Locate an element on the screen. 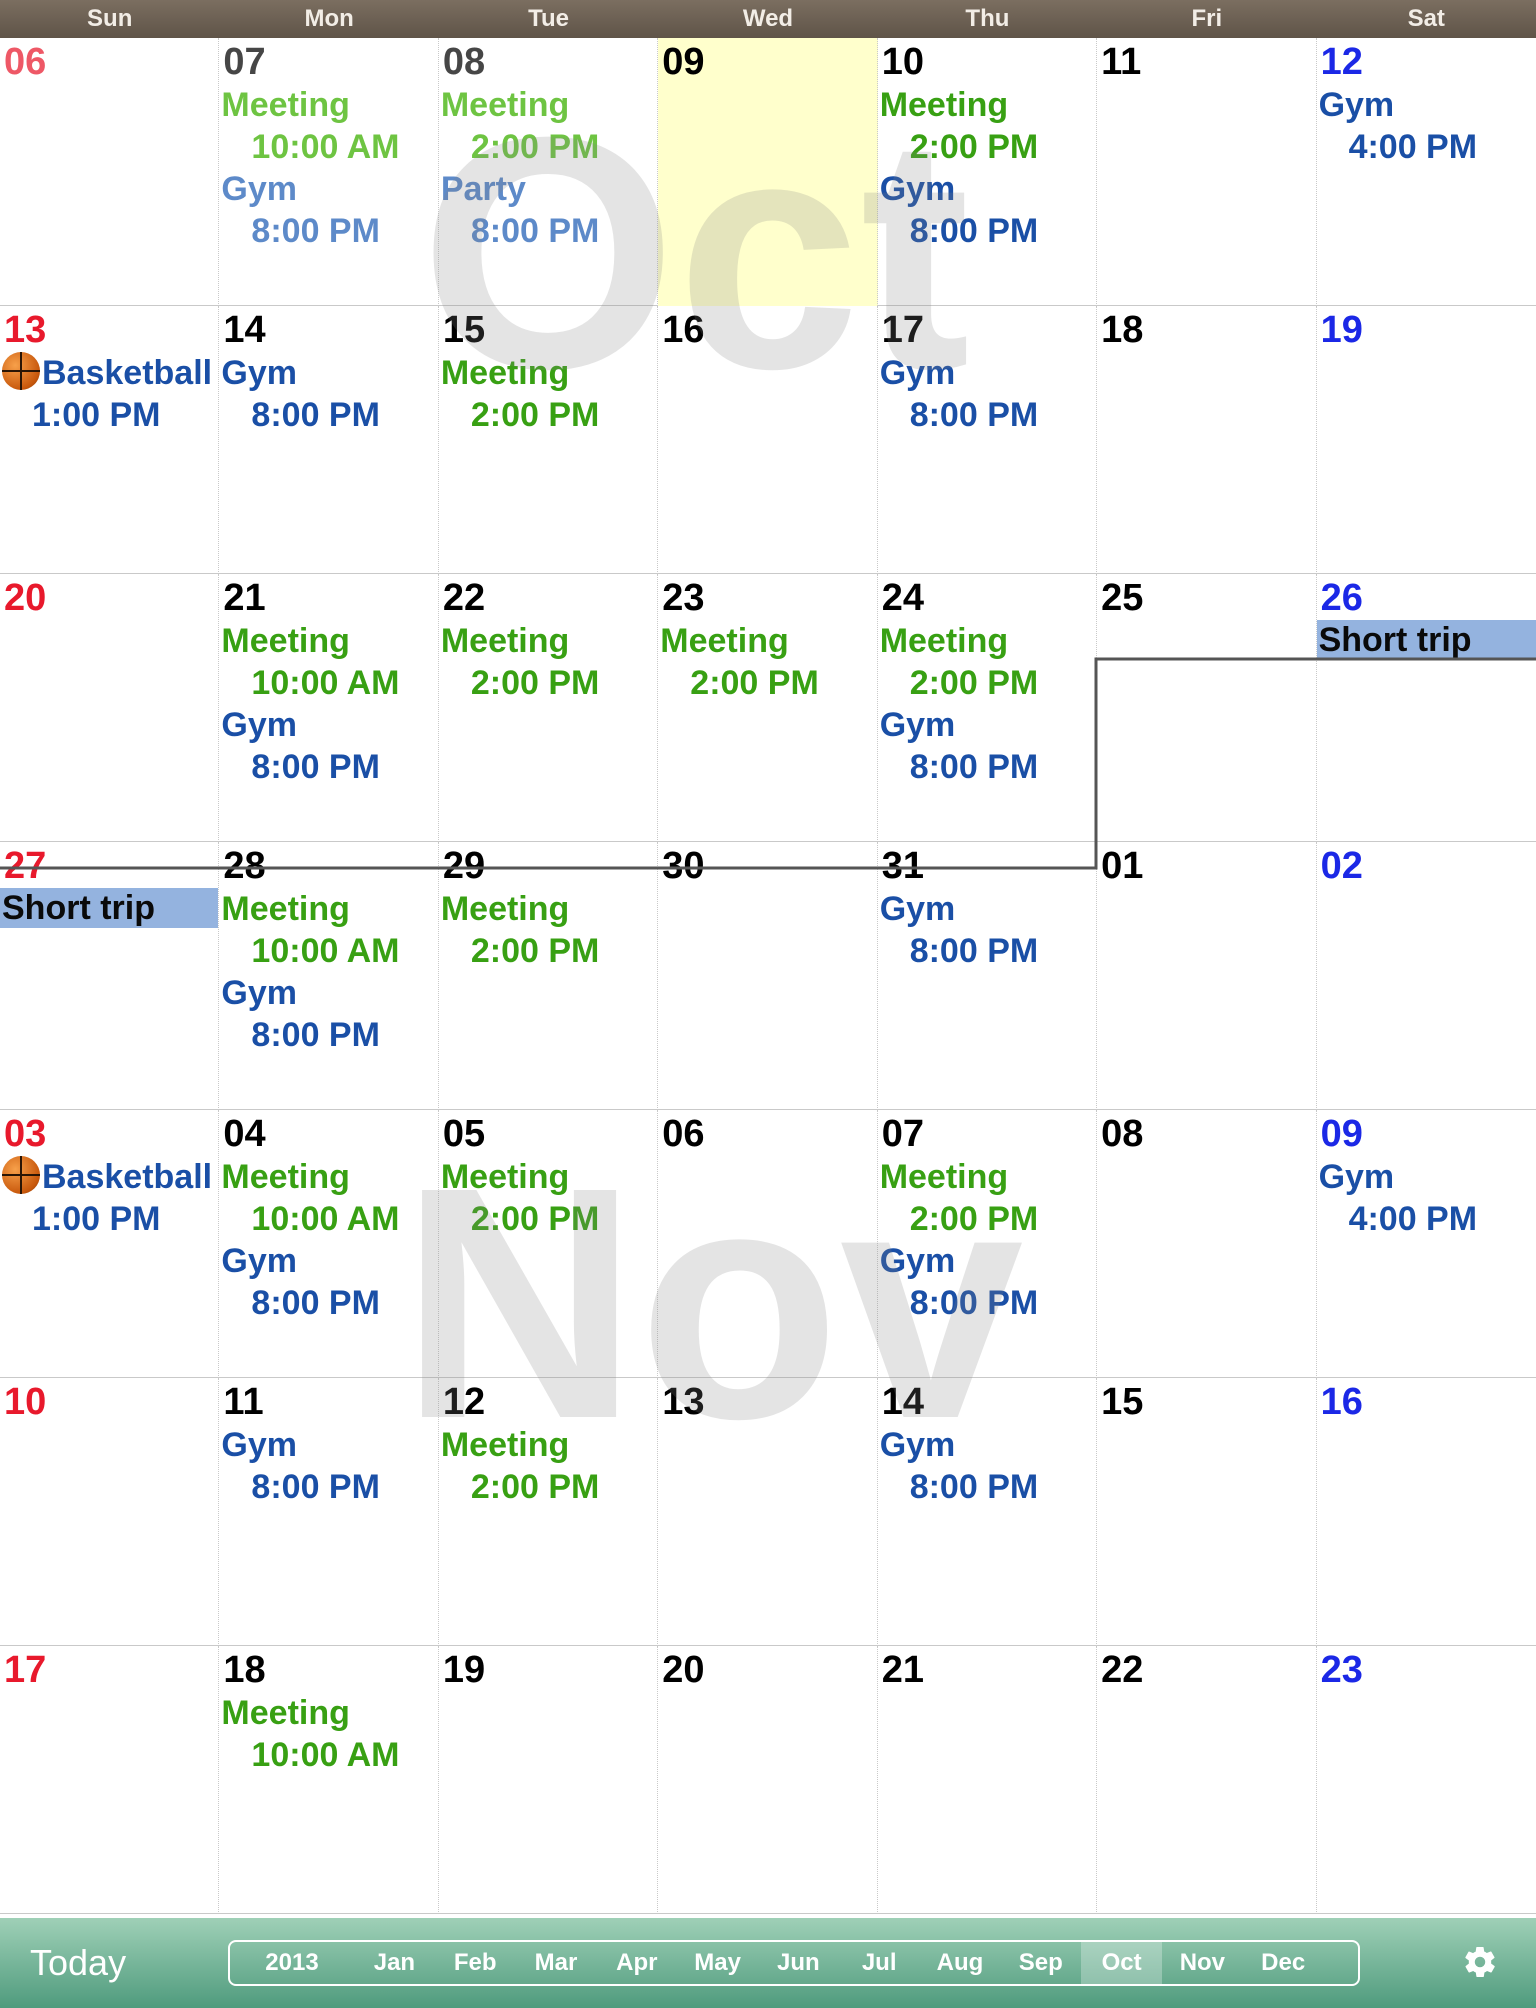 This screenshot has width=1536, height=2008. month-button-jul: Jul is located at coordinates (879, 1963).